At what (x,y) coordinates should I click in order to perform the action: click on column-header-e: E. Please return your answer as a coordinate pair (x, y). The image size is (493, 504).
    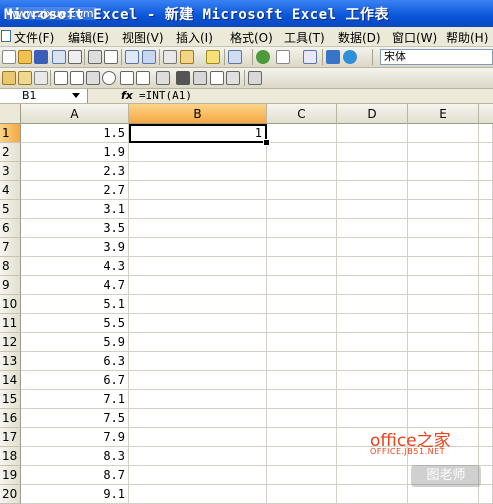
    Looking at the image, I should click on (443, 114).